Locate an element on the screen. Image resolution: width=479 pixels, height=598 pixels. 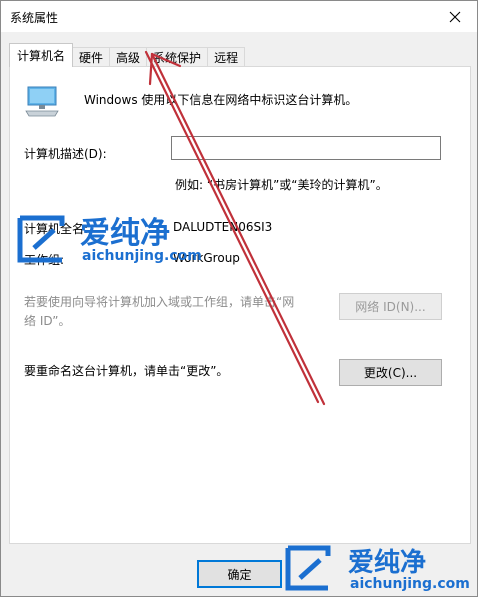
watermark-corner: 爱纯净 aichunjing.com is located at coordinates (379, 568).